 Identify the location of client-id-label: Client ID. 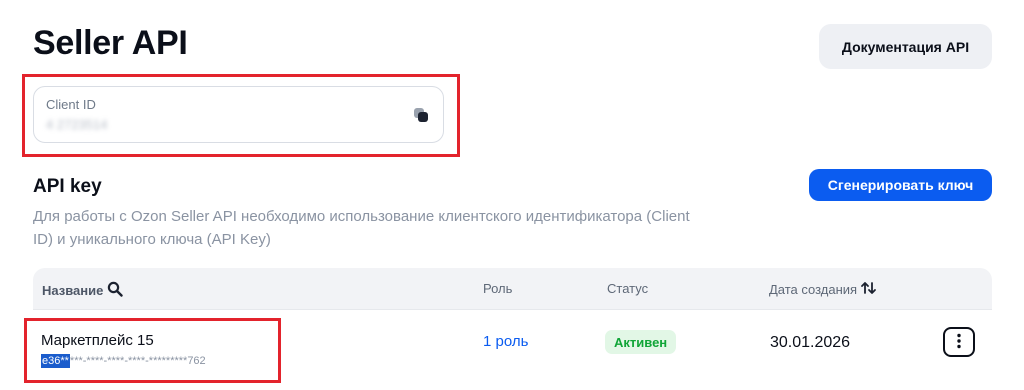
(71, 104).